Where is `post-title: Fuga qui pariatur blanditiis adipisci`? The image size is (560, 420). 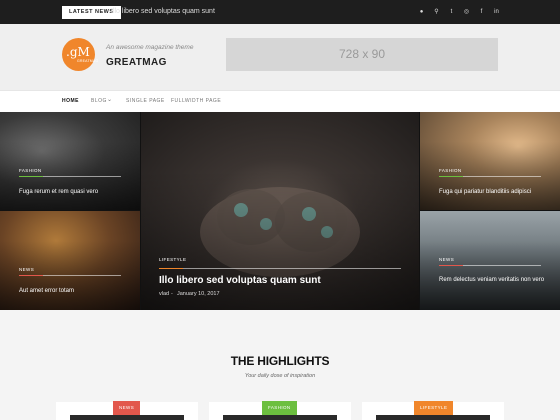
post-title: Fuga qui pariatur blanditiis adipisci is located at coordinates (485, 192).